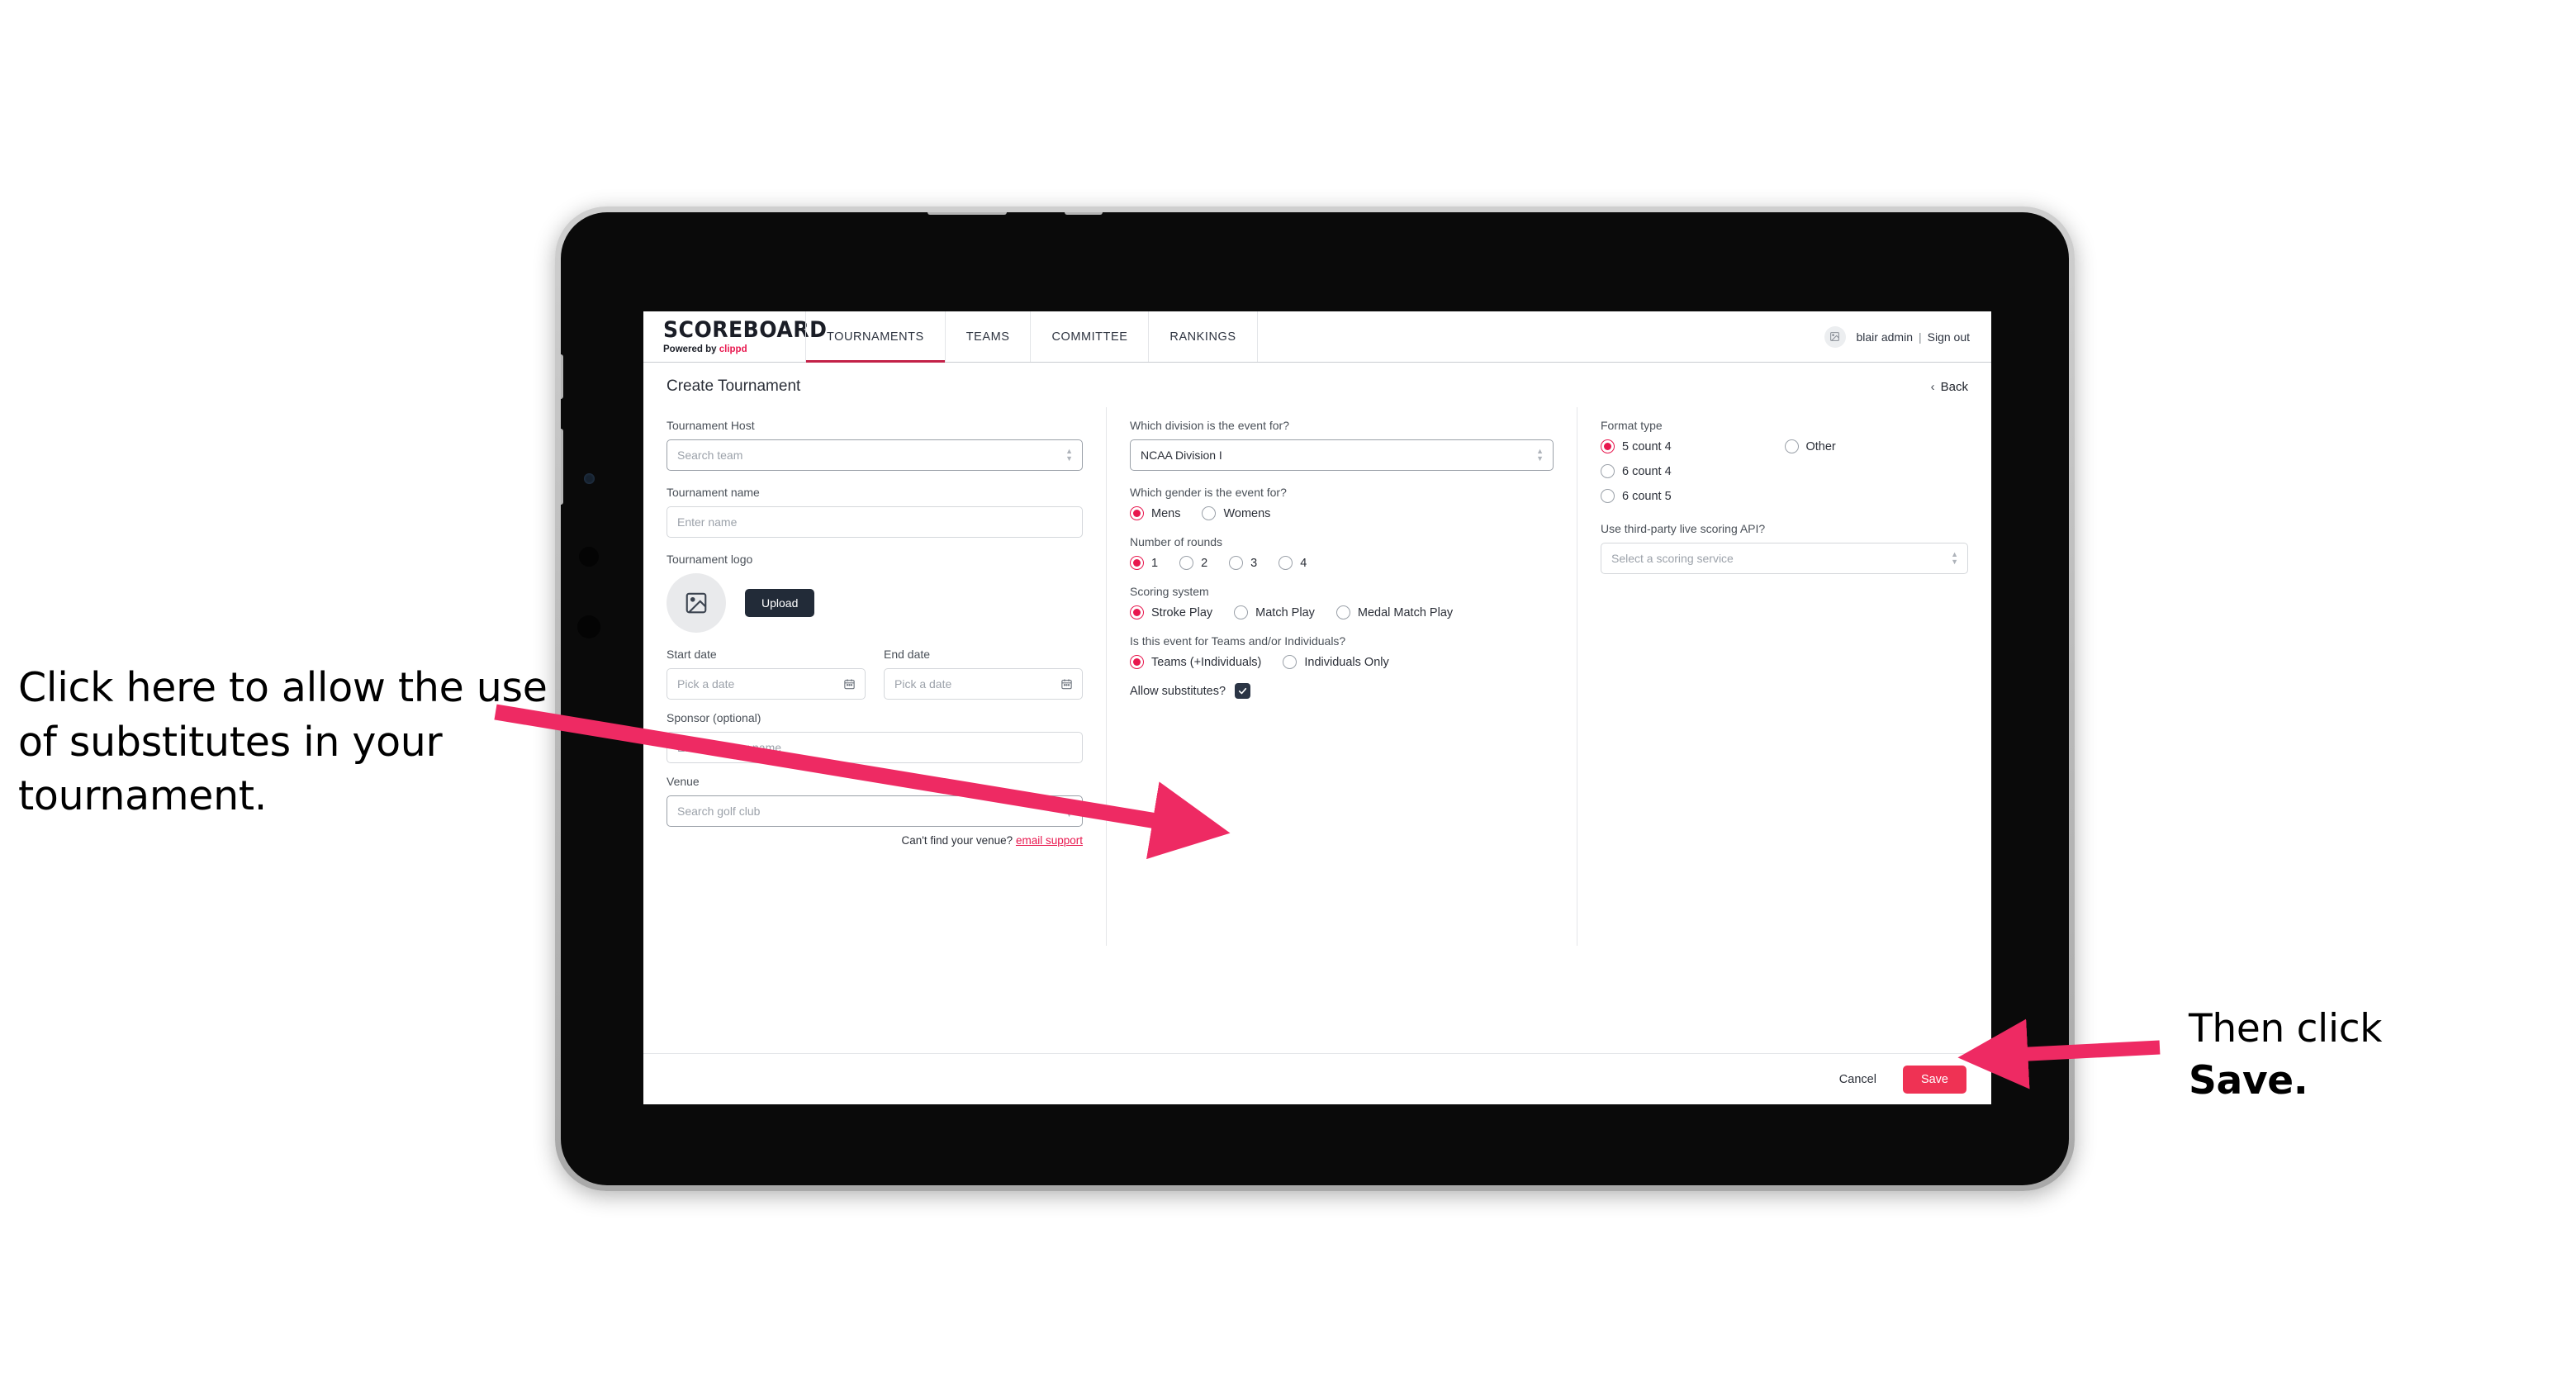 The height and width of the screenshot is (1386, 2576). What do you see at coordinates (1317, 1078) in the screenshot?
I see `form-footer: Cancel Save` at bounding box center [1317, 1078].